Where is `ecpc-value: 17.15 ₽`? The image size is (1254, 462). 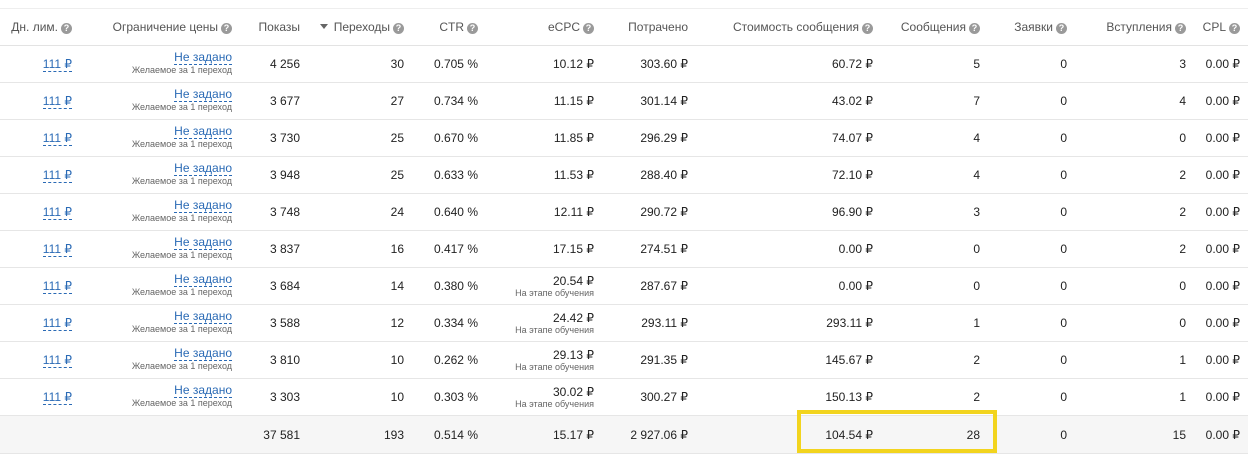 ecpc-value: 17.15 ₽ is located at coordinates (573, 249).